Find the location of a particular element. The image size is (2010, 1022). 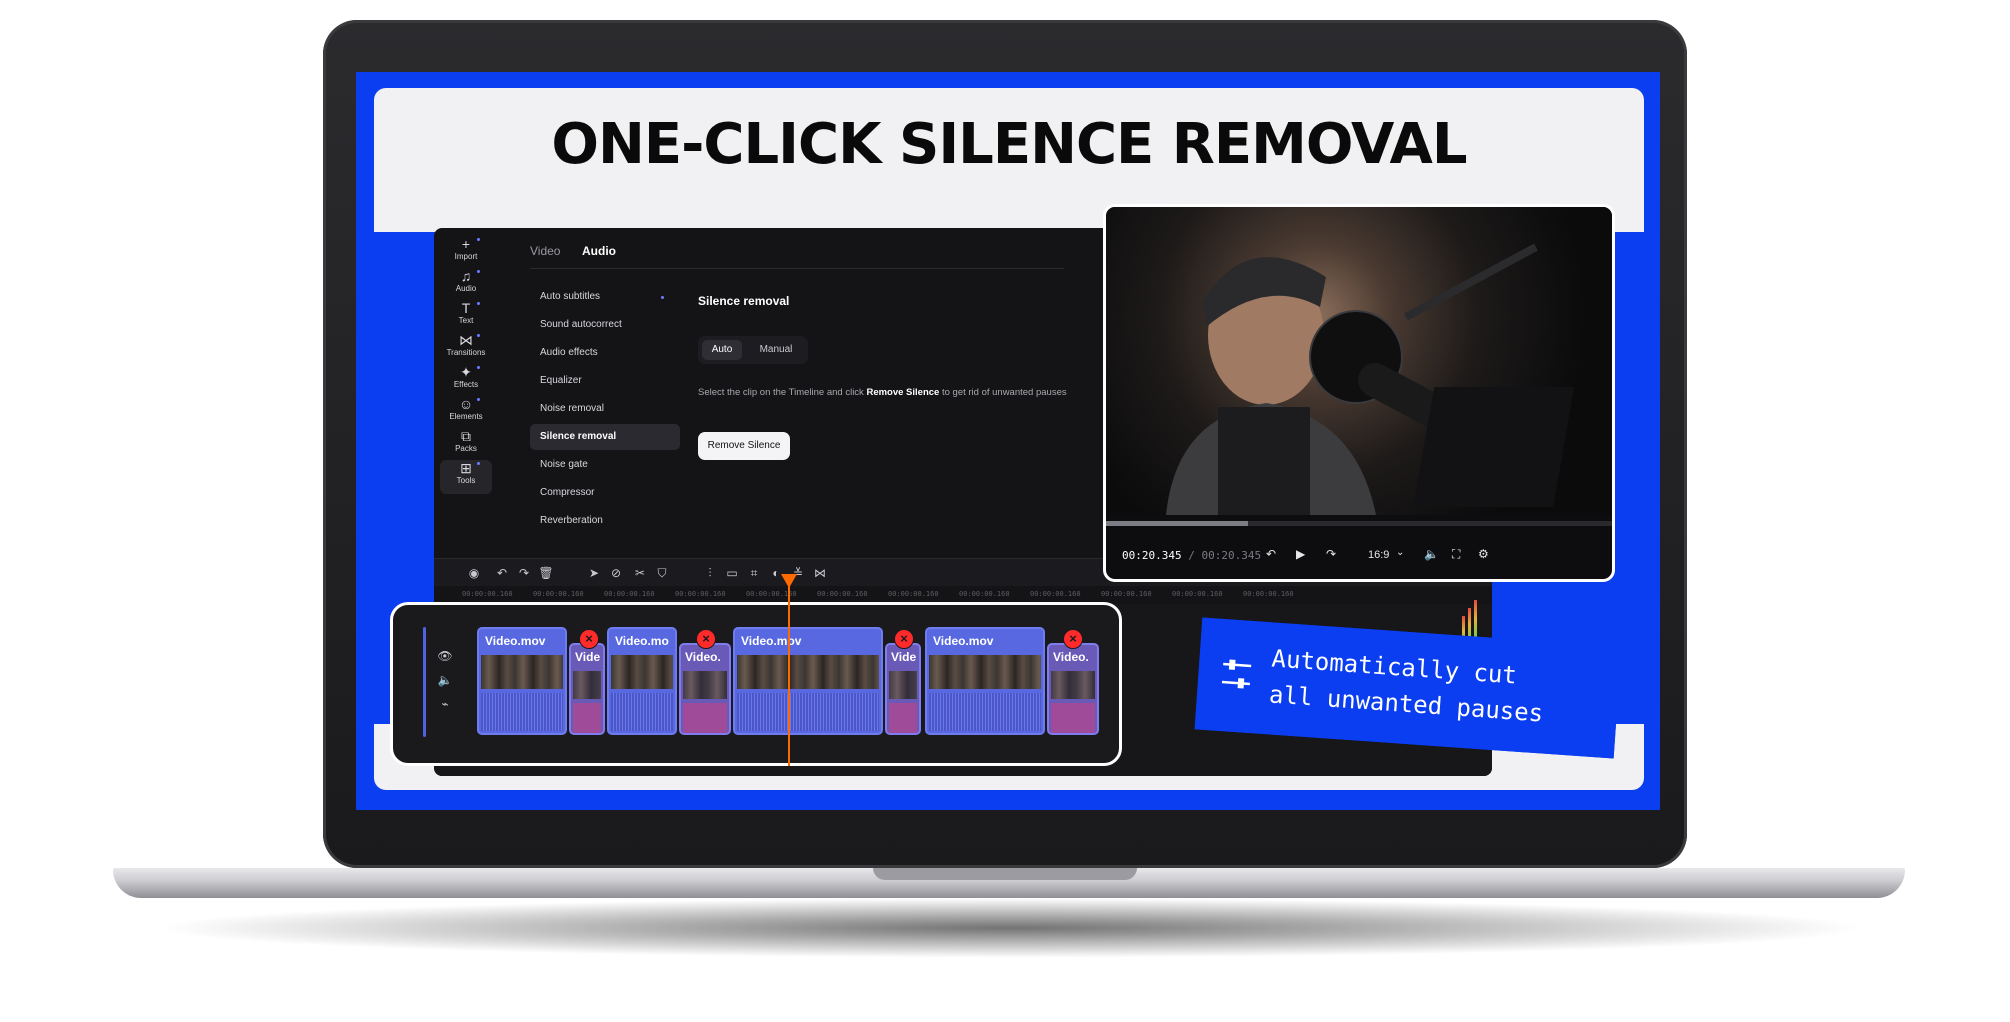

text-icon: T is located at coordinates (466, 308).